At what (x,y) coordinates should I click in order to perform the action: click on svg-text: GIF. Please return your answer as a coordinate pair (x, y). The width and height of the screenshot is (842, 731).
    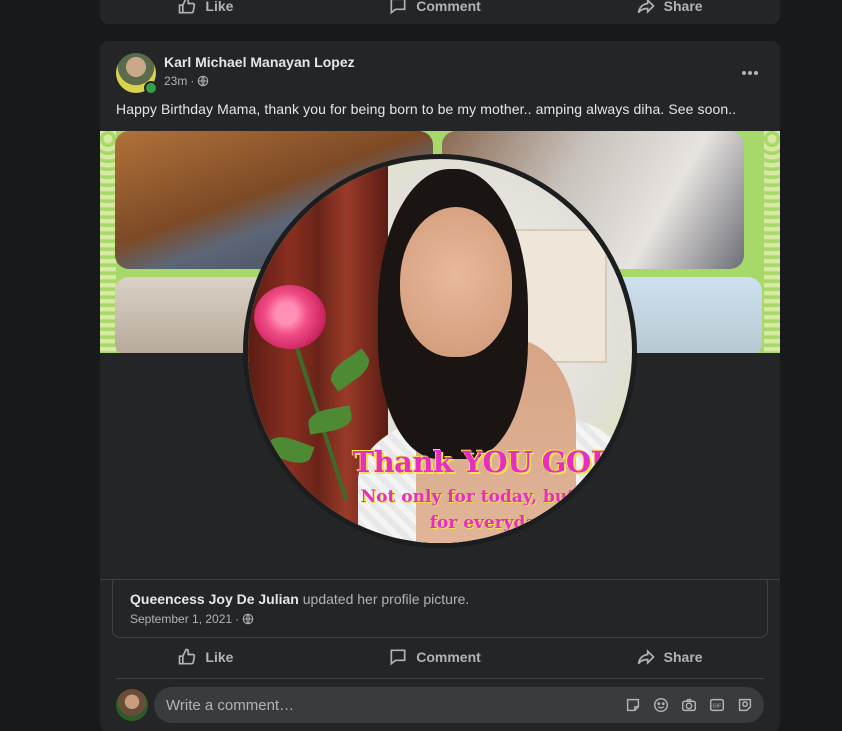
    Looking at the image, I should click on (718, 707).